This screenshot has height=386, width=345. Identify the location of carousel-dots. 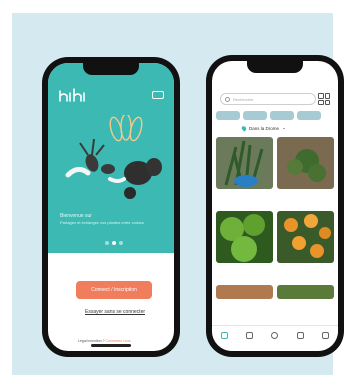
(114, 243).